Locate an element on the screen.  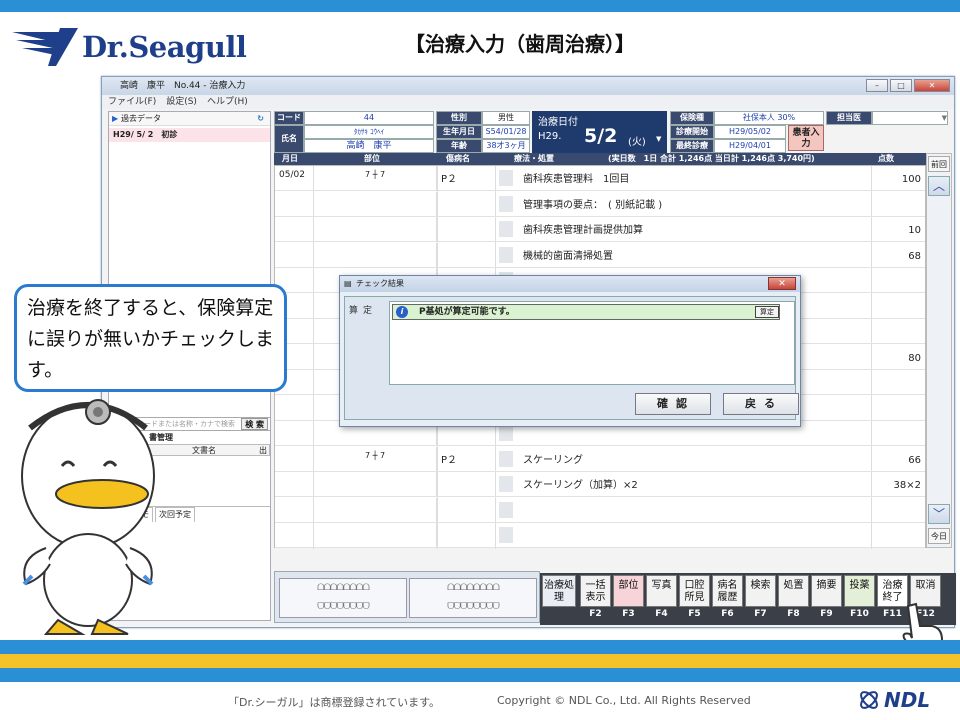
check-message: P基処が算定可能です。 is located at coordinates (467, 312).